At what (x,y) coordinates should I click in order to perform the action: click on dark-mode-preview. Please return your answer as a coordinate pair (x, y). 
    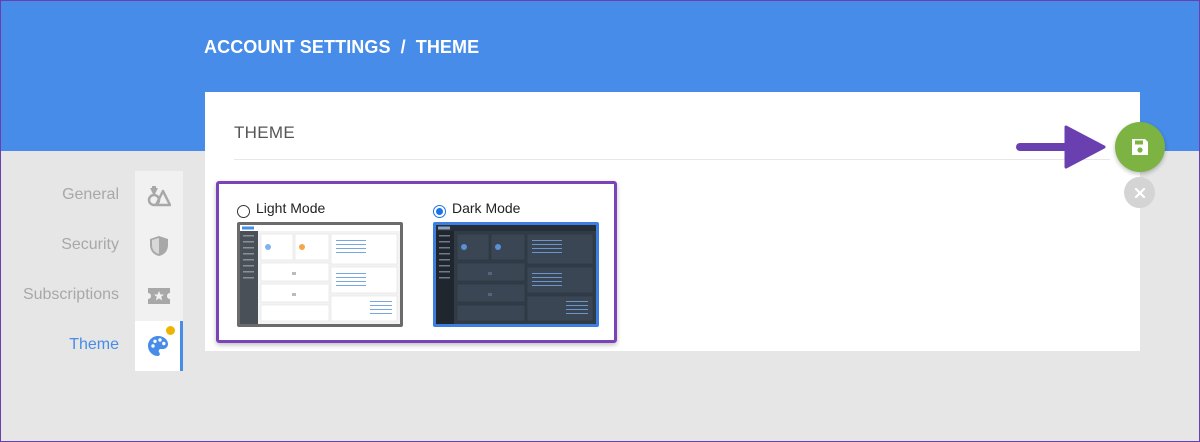
    Looking at the image, I should click on (516, 274).